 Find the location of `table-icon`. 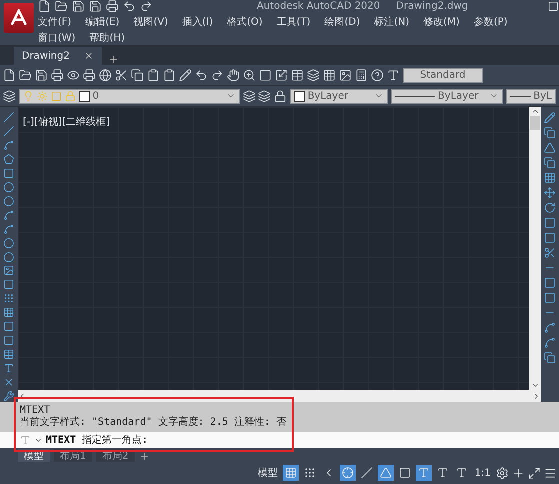

table-icon is located at coordinates (9, 354).